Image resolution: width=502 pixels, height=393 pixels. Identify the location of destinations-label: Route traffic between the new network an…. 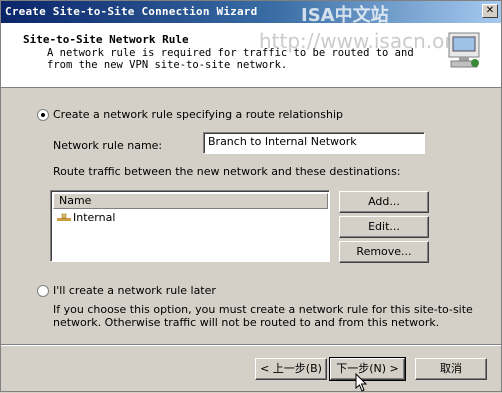
(227, 171).